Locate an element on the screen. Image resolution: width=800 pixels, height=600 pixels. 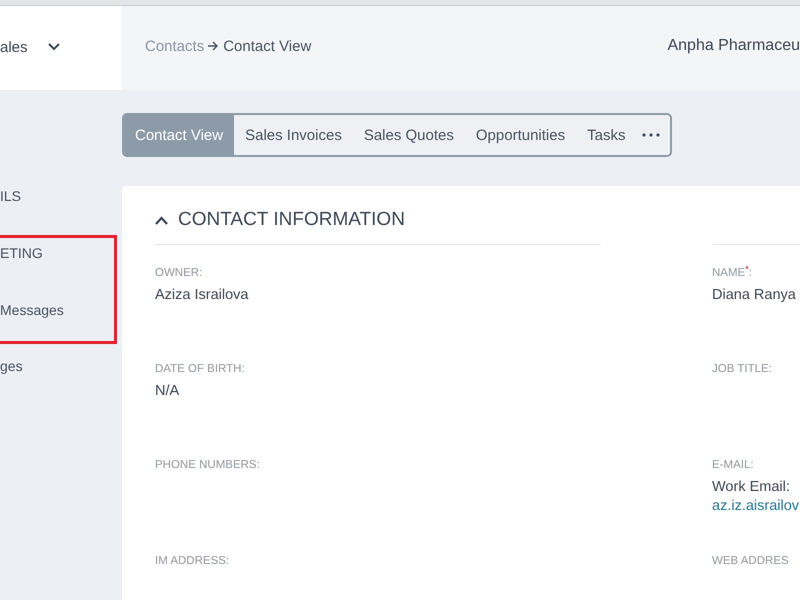
field-value: Work Email: is located at coordinates (751, 487).